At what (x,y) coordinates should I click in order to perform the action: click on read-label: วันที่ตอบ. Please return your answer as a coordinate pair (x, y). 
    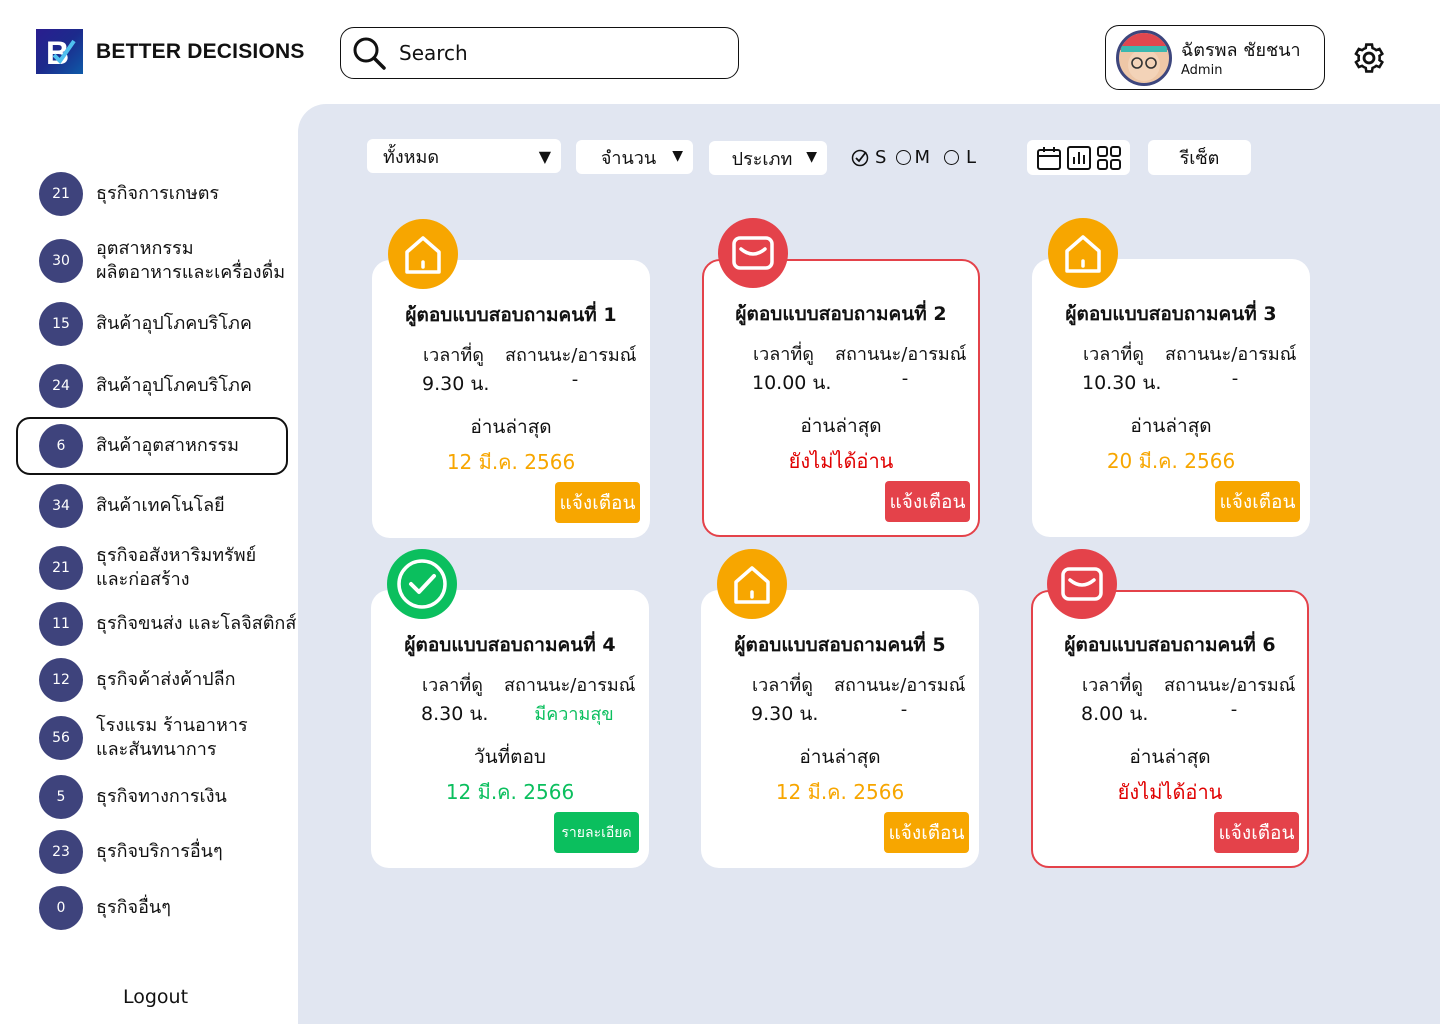
    Looking at the image, I should click on (510, 757).